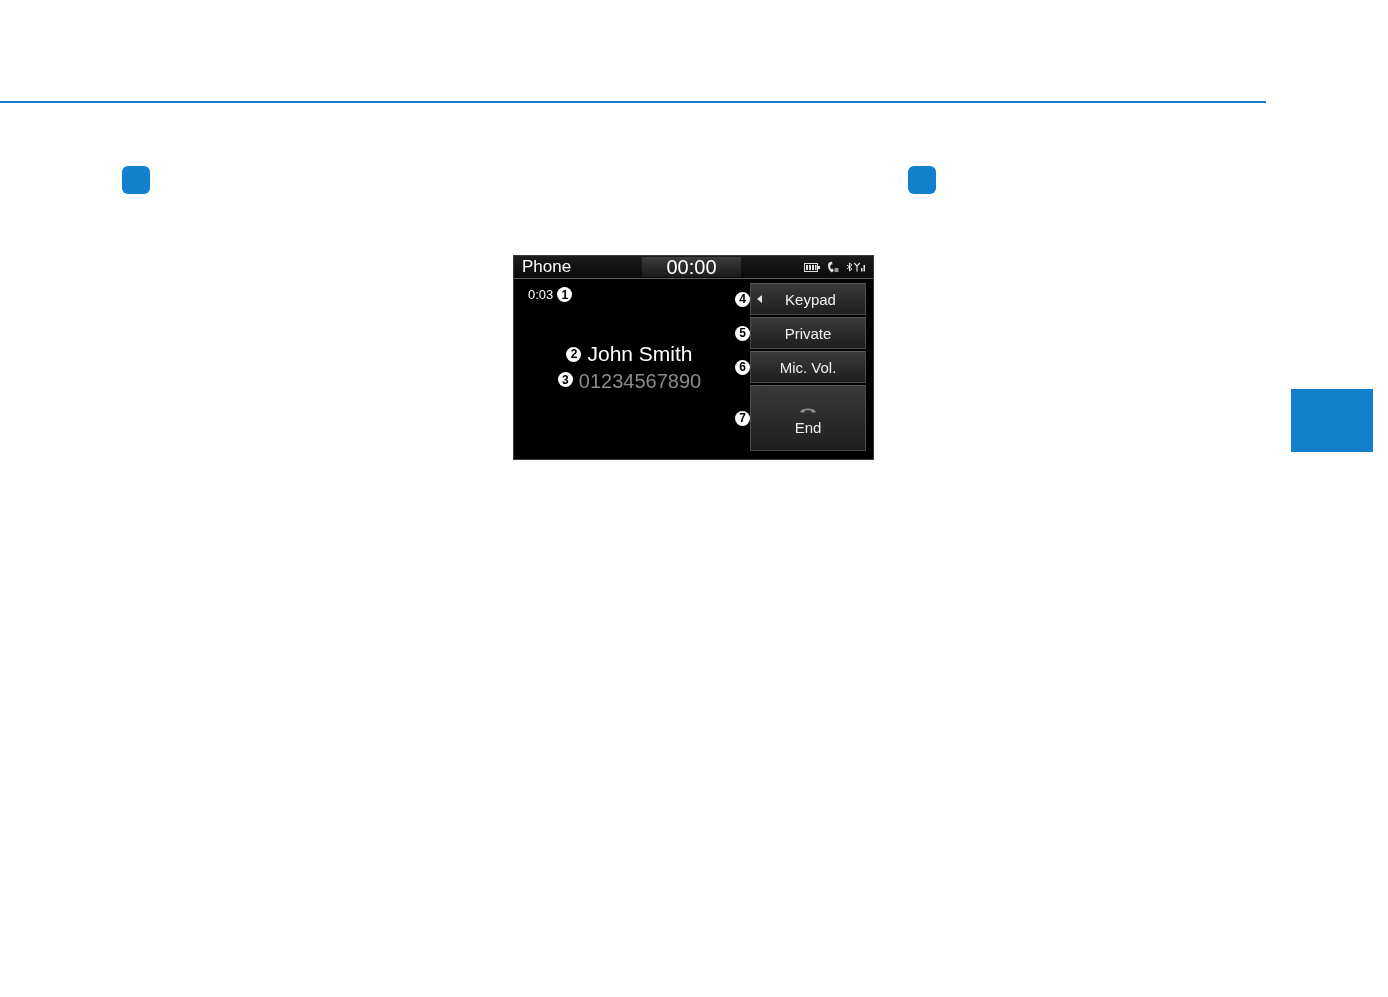 This screenshot has height=997, width=1388. Describe the element at coordinates (574, 354) in the screenshot. I see `callout-marker: 2` at that location.